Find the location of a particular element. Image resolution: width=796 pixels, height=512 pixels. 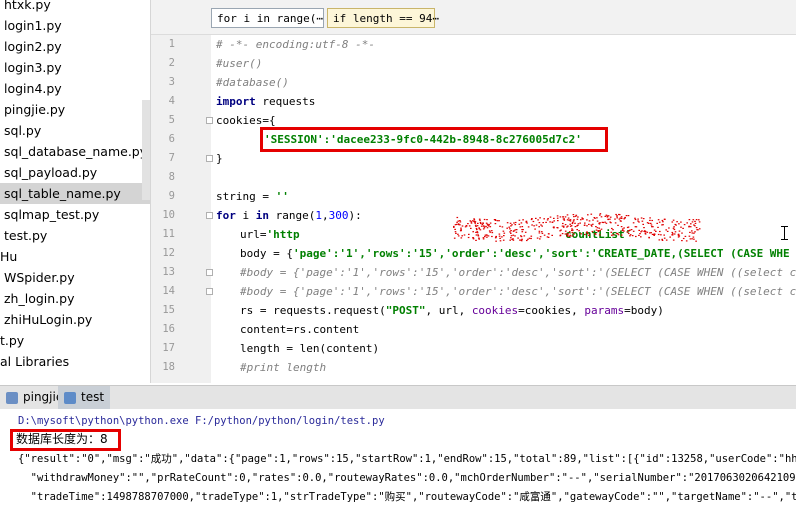

tab-test: test is located at coordinates (84, 397).